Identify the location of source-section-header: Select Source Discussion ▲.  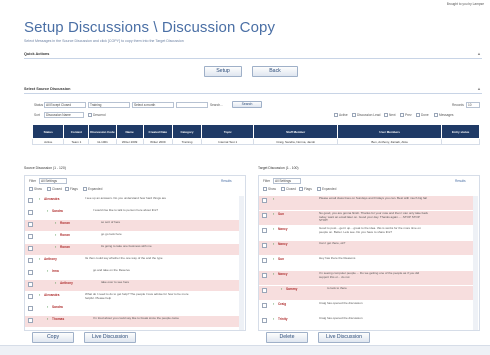
(253, 90).